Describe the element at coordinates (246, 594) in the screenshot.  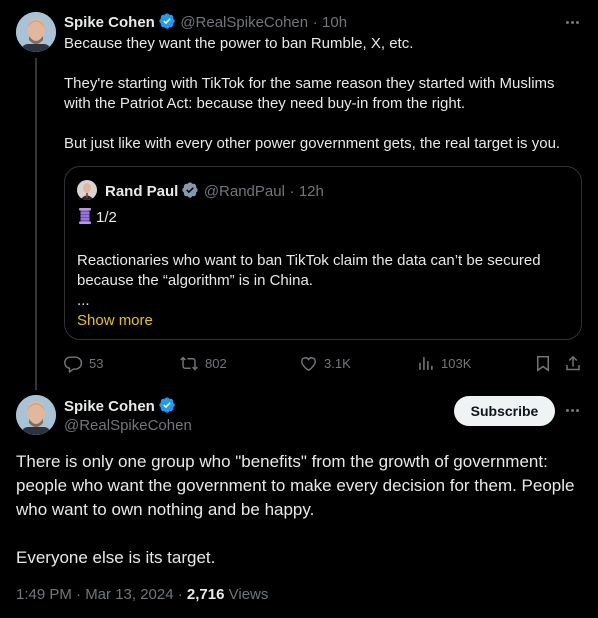
I see `views-label: Views` at that location.